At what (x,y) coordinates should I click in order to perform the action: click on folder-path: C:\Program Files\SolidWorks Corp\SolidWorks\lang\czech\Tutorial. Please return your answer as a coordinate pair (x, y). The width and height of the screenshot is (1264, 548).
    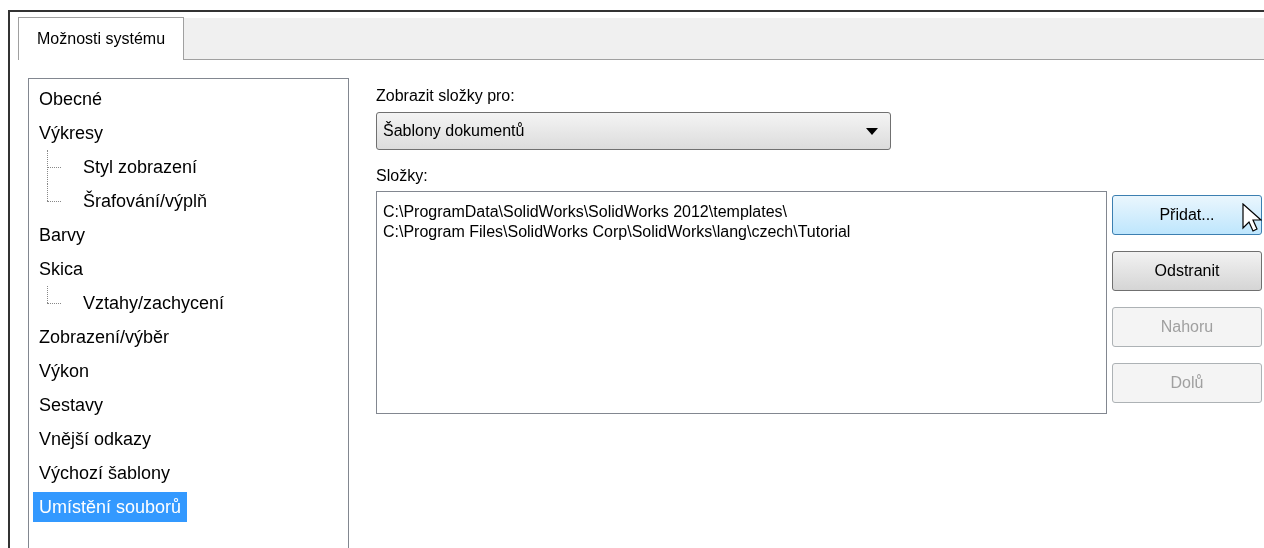
    Looking at the image, I should click on (741, 232).